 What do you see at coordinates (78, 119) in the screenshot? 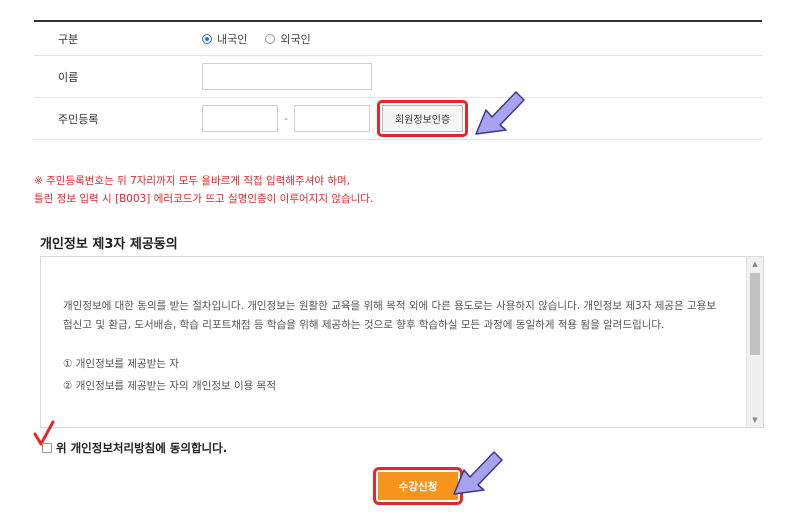
I see `rrn-label: 주민등록` at bounding box center [78, 119].